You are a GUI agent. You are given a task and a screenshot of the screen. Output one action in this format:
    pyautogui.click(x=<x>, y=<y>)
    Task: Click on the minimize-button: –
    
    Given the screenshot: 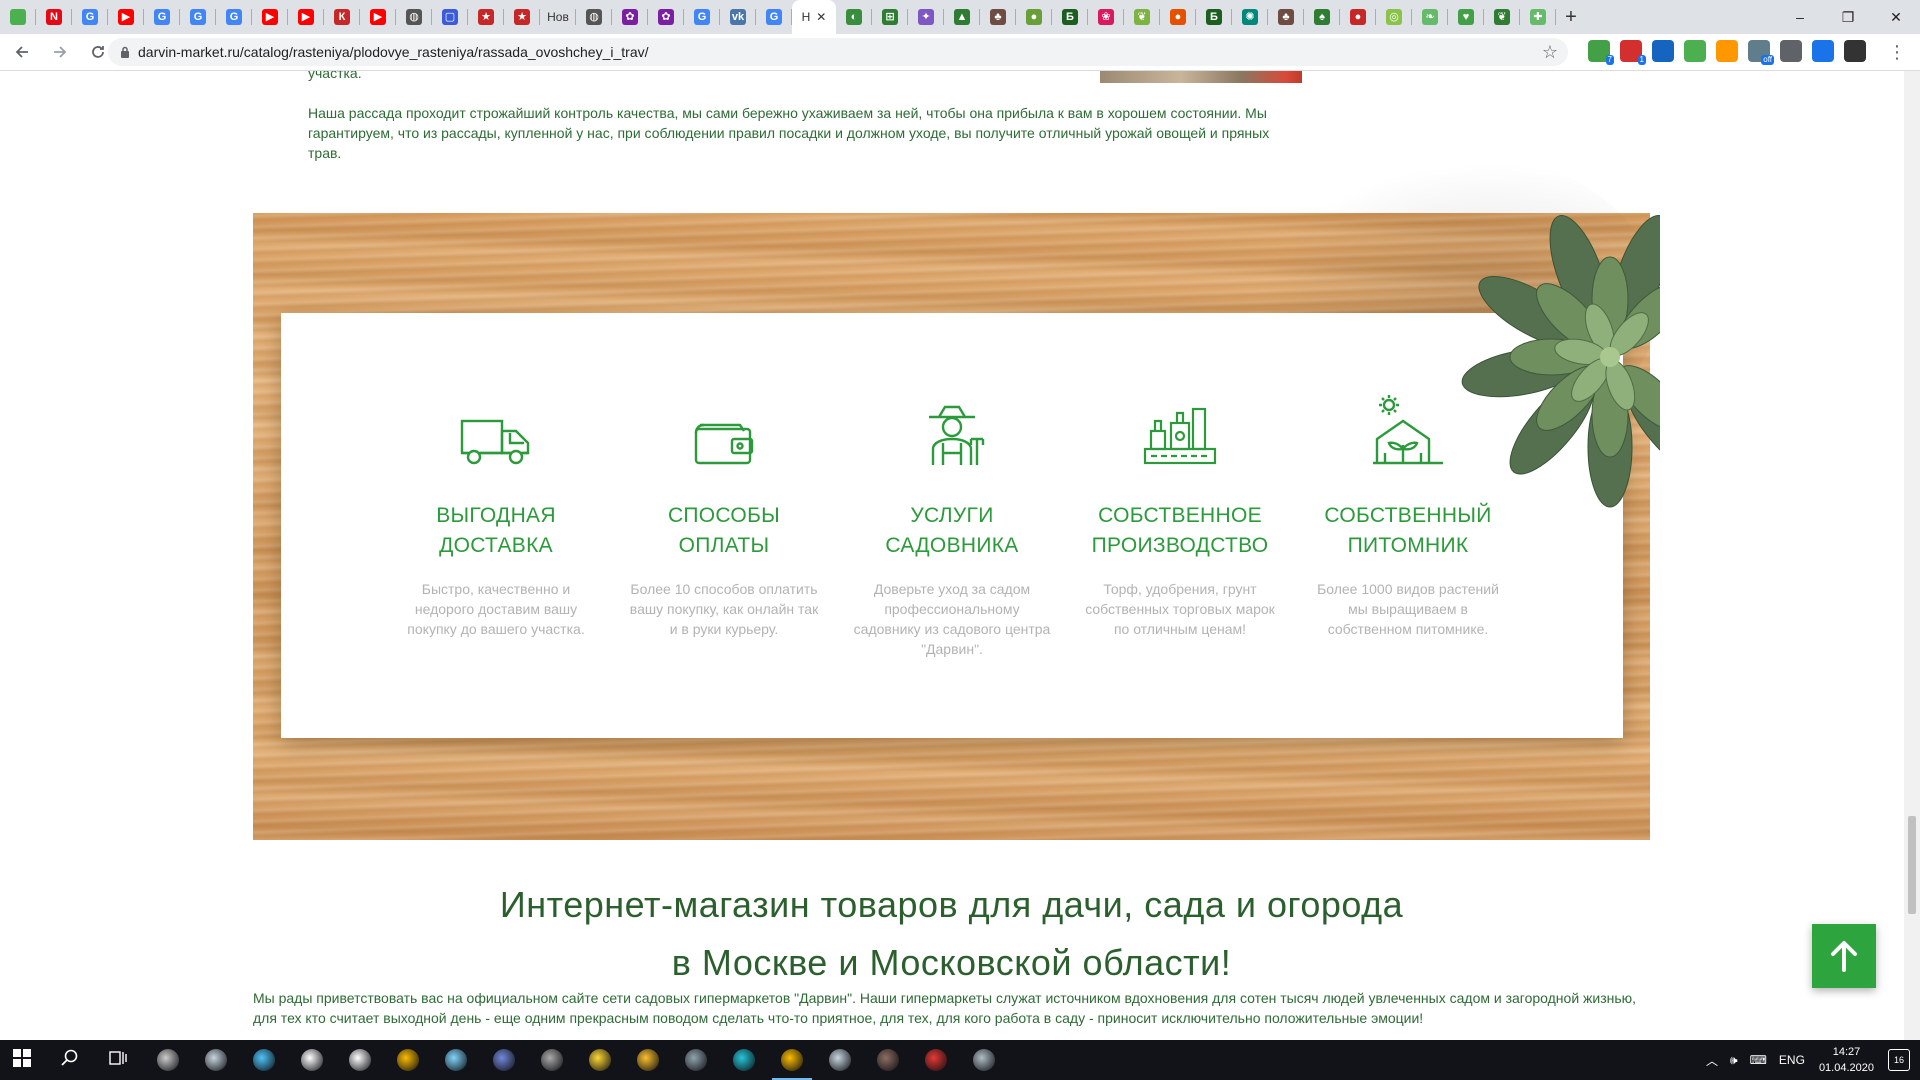 What is the action you would take?
    pyautogui.click(x=1800, y=17)
    